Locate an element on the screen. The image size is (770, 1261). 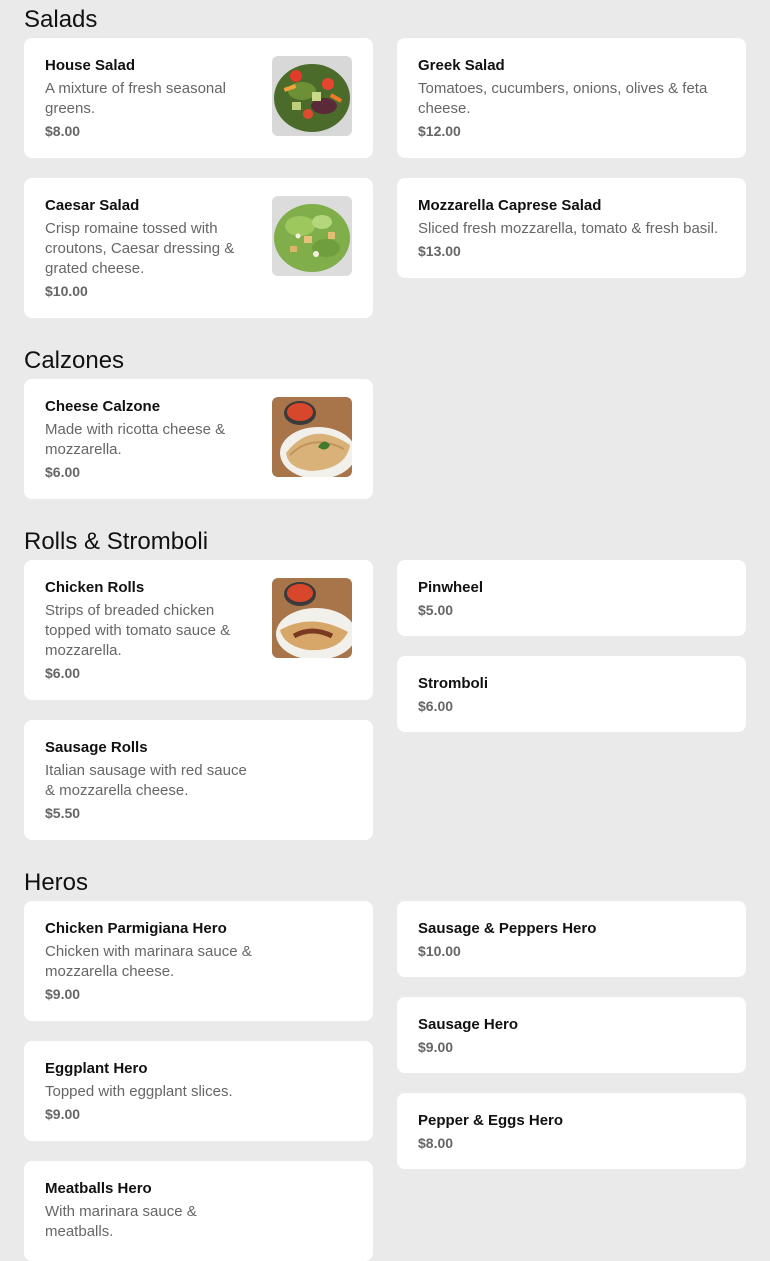
menu-item-sausage-hero: Sausage Hero $9.00 is located at coordinates (571, 1035).